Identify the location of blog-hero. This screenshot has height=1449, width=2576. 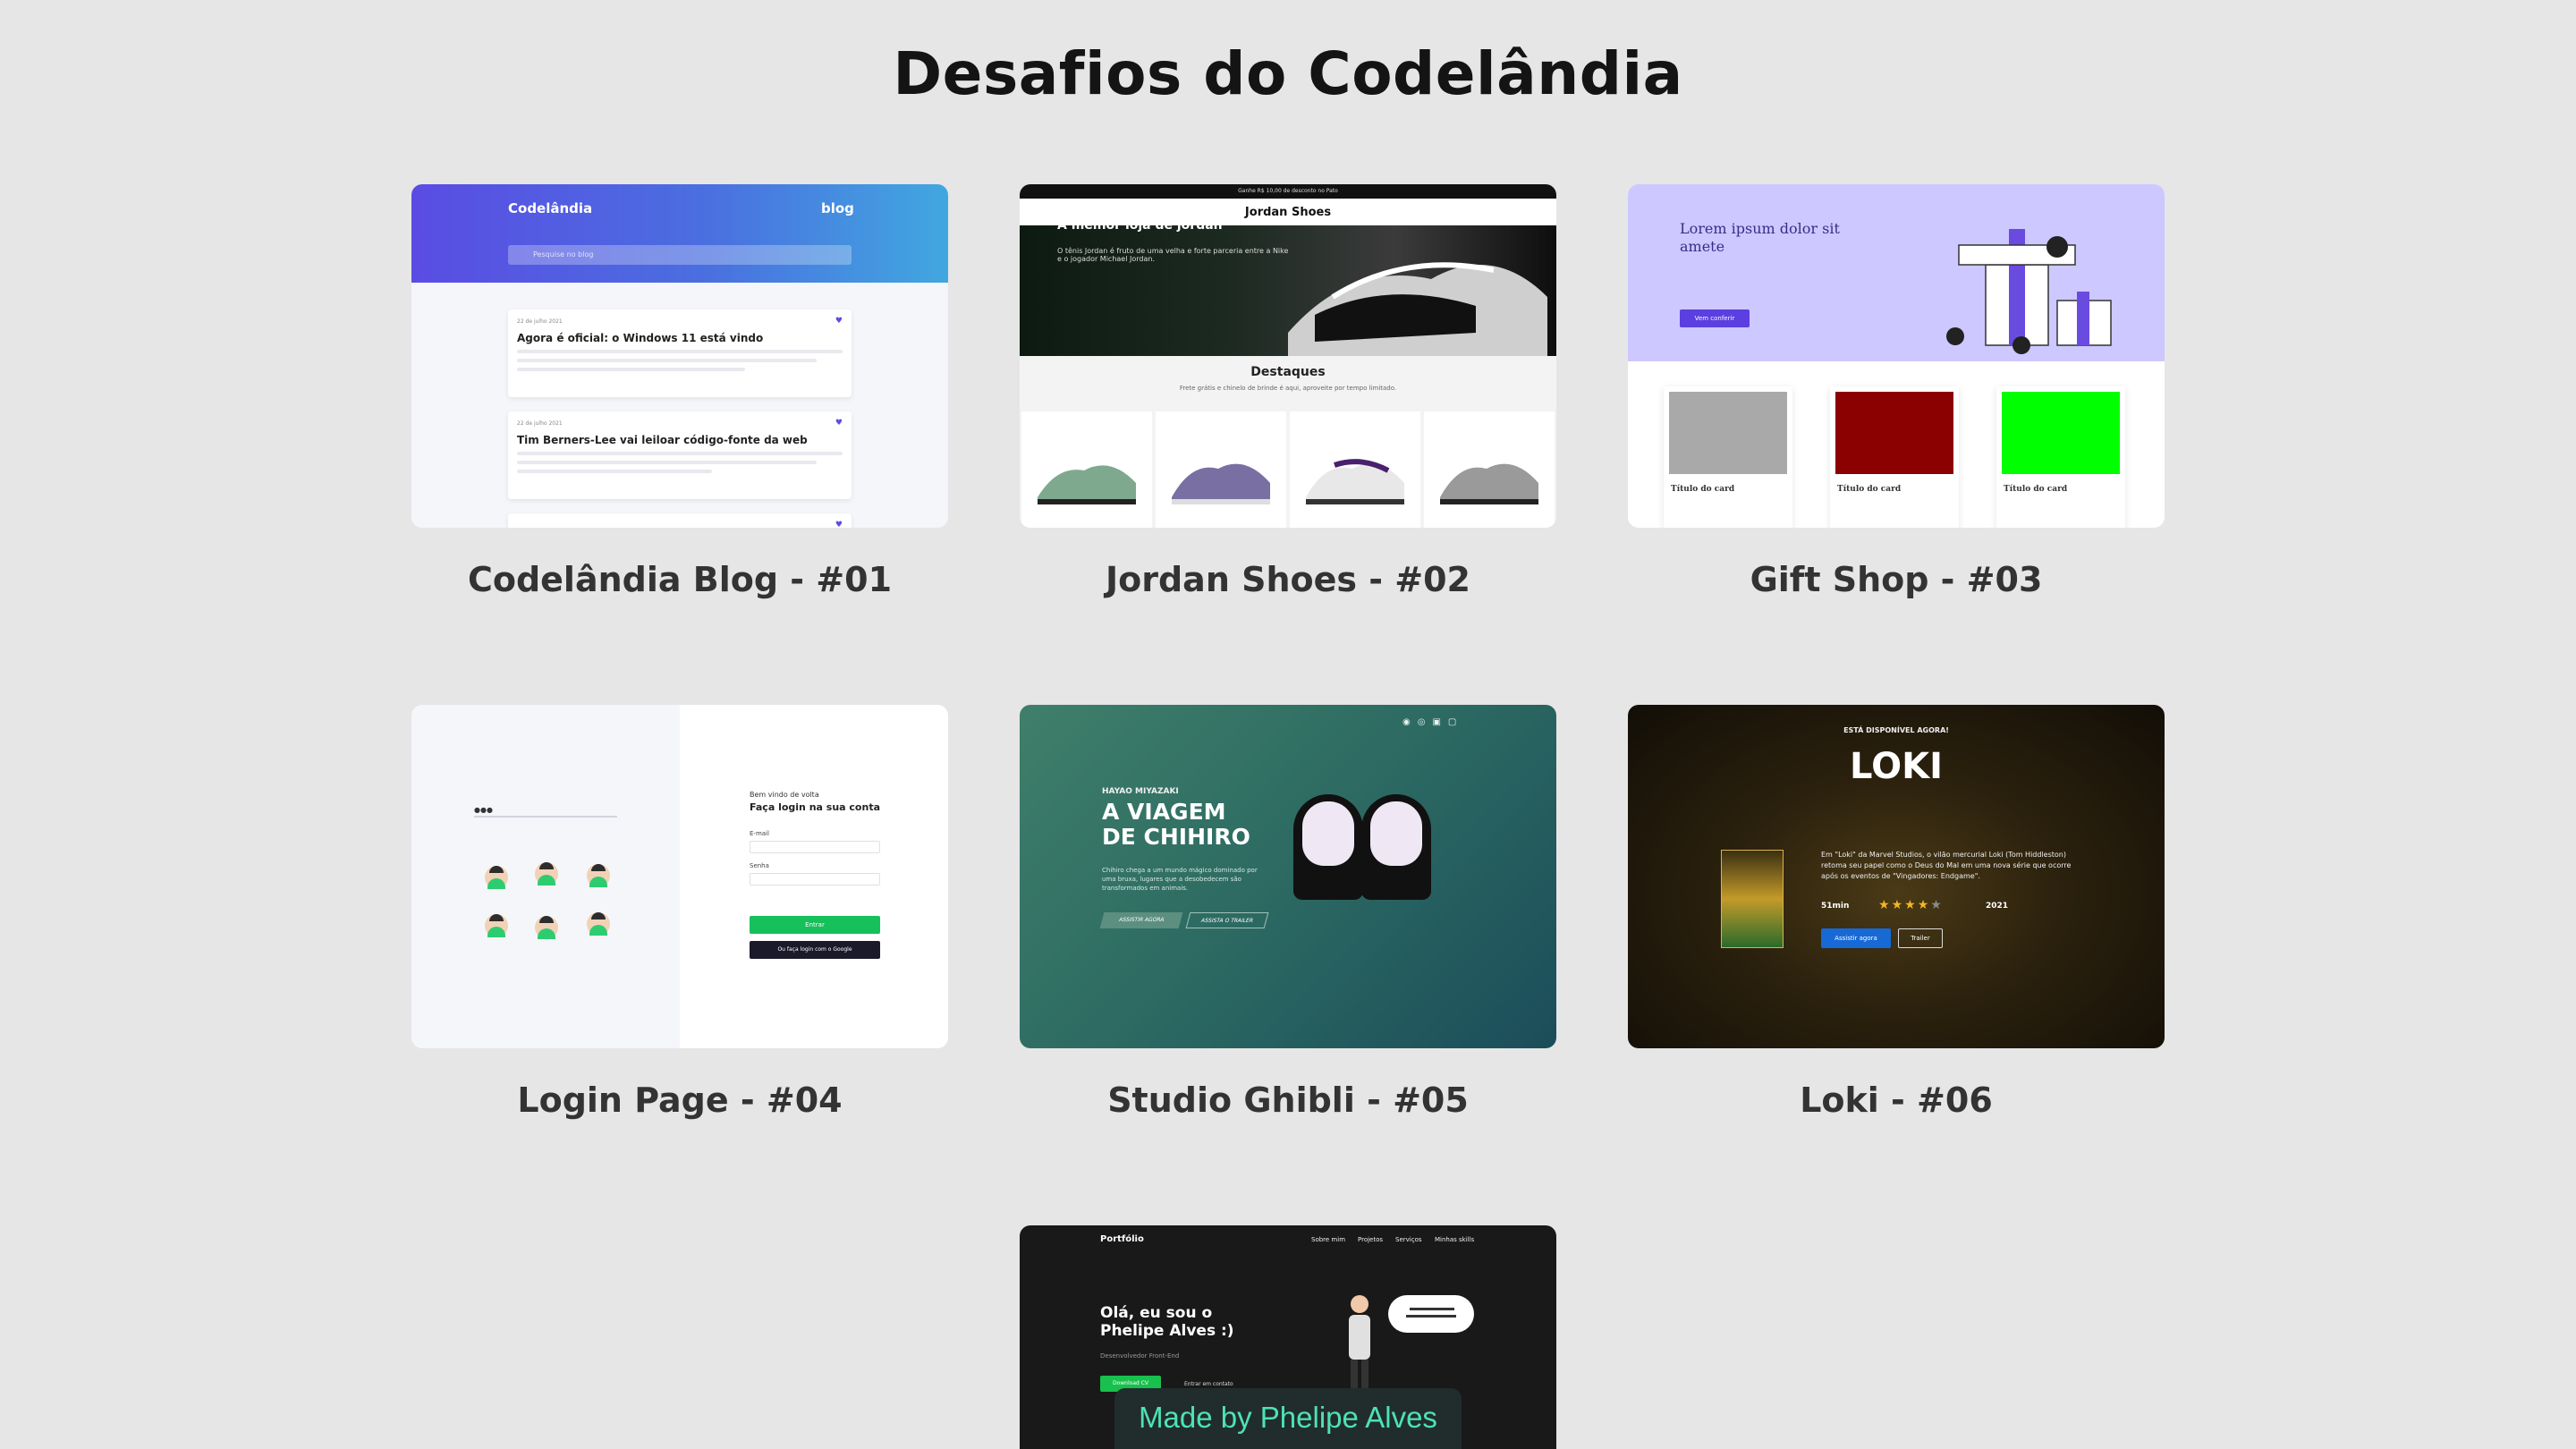
(679, 233).